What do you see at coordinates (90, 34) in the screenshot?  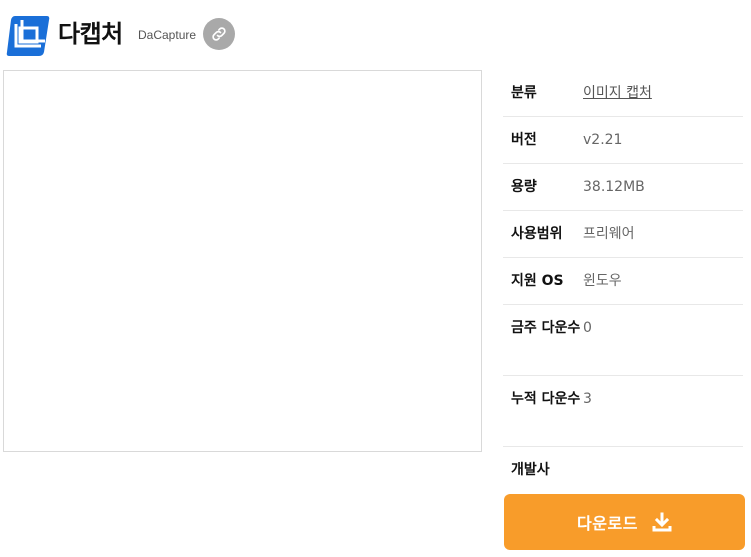 I see `app-title: 다캡처` at bounding box center [90, 34].